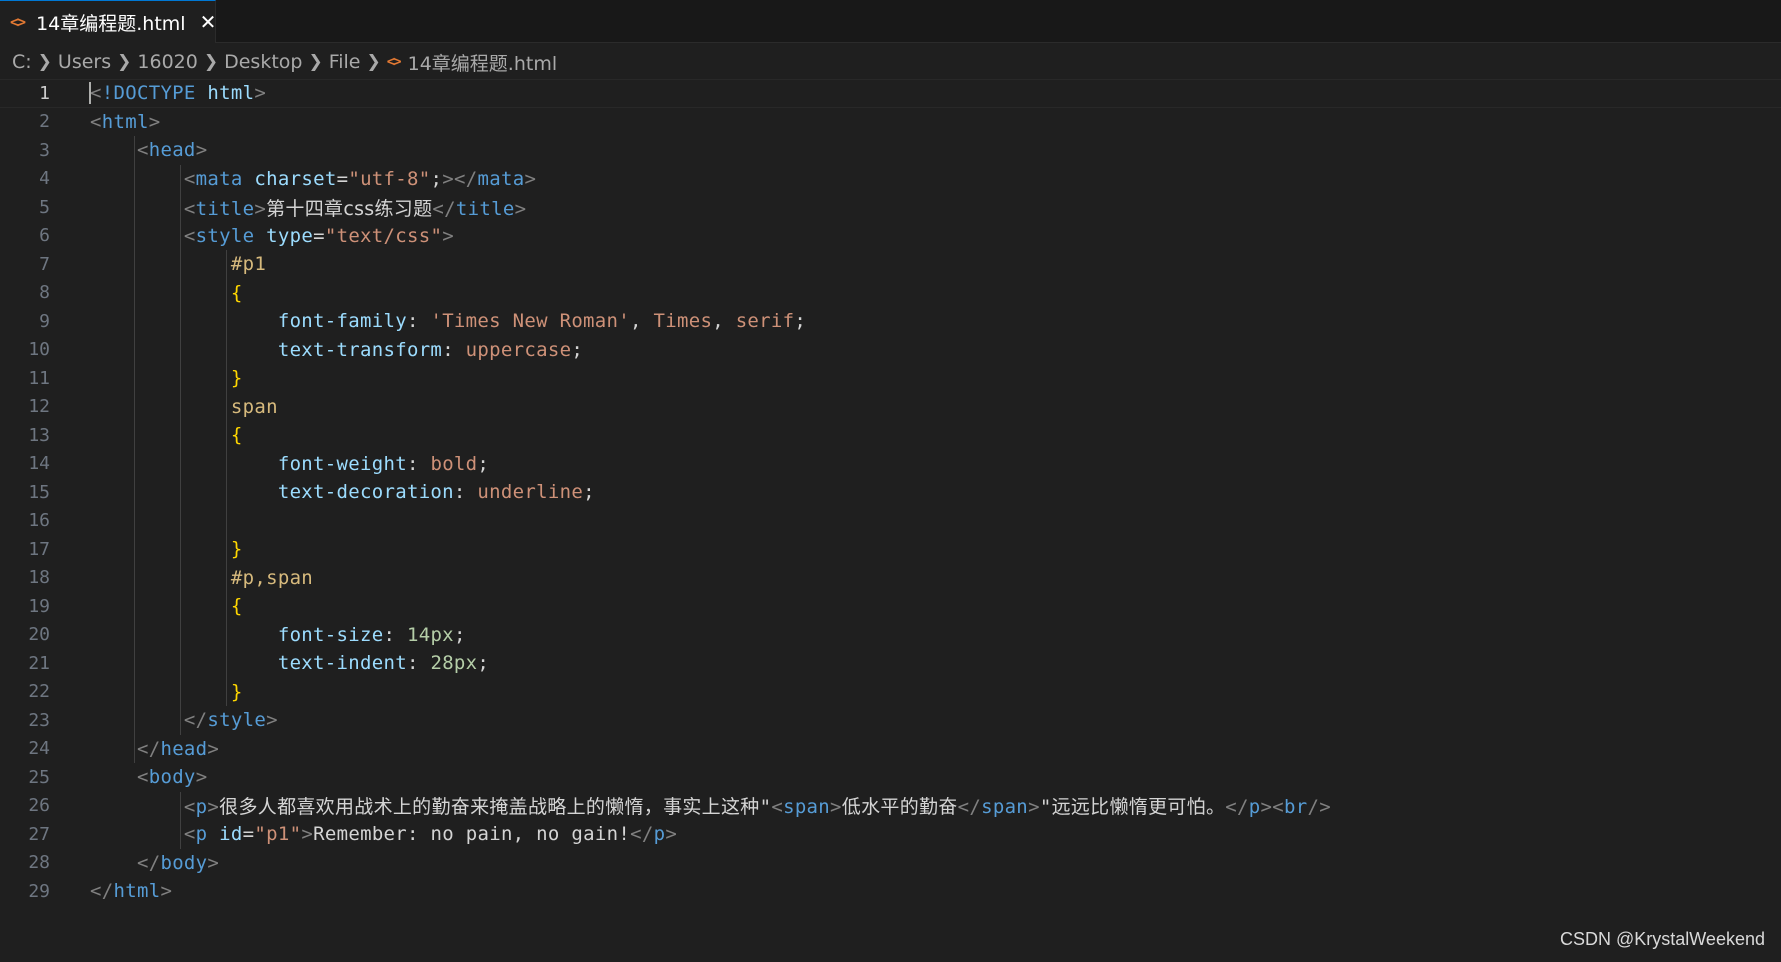  Describe the element at coordinates (25, 378) in the screenshot. I see `line-number: 11` at that location.